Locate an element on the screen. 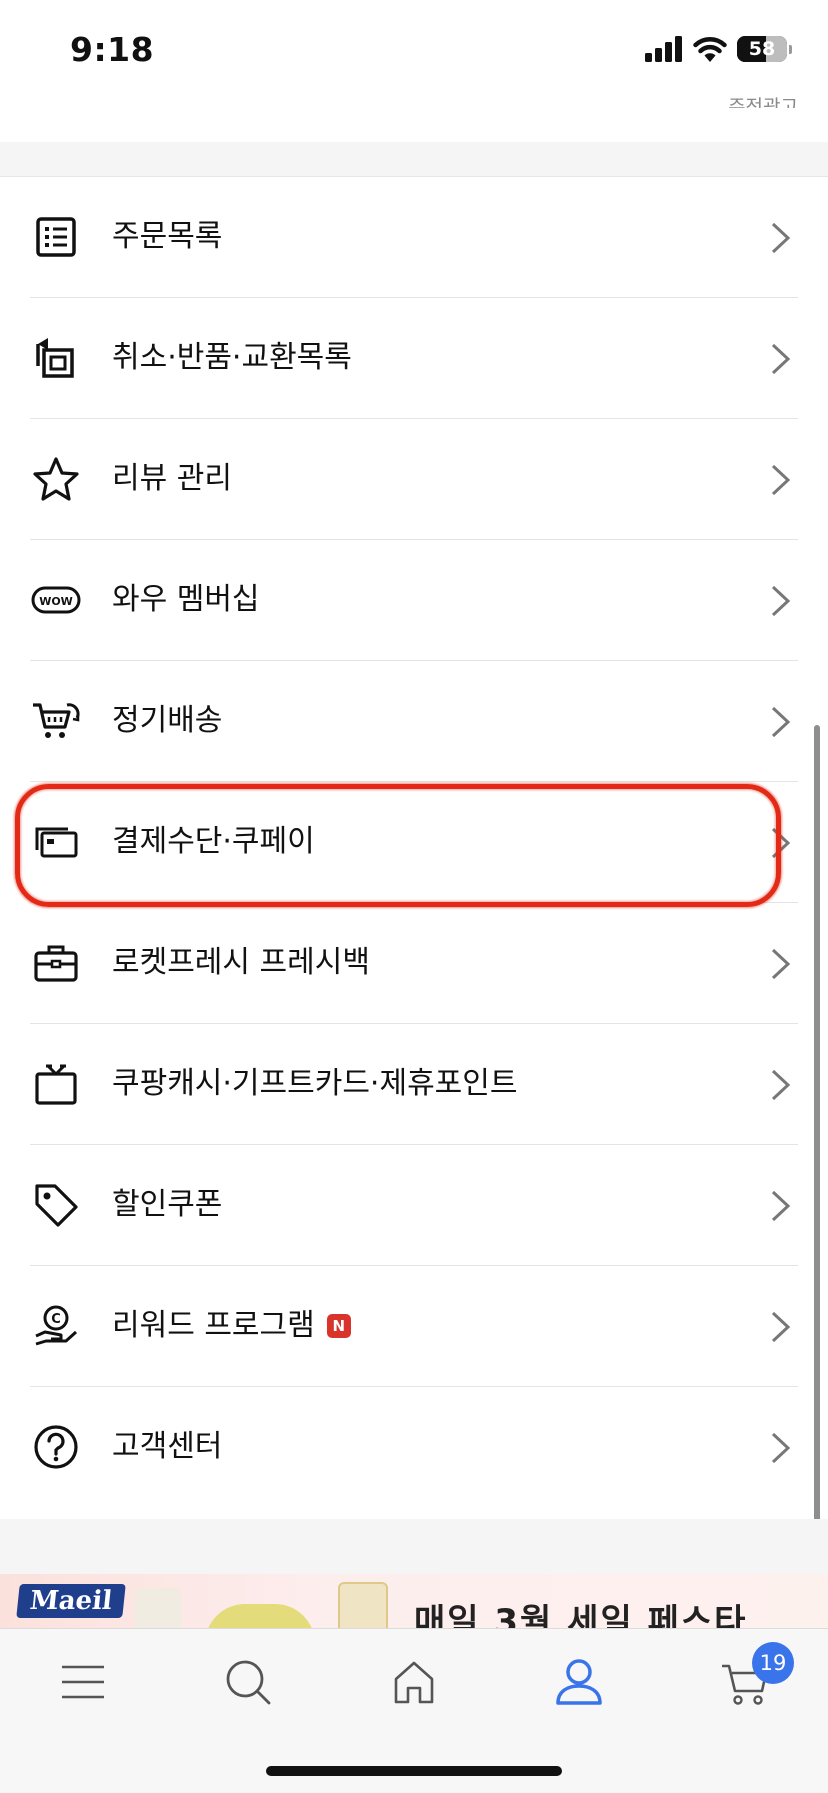 Image resolution: width=828 pixels, height=1793 pixels. home-icon is located at coordinates (414, 1682).